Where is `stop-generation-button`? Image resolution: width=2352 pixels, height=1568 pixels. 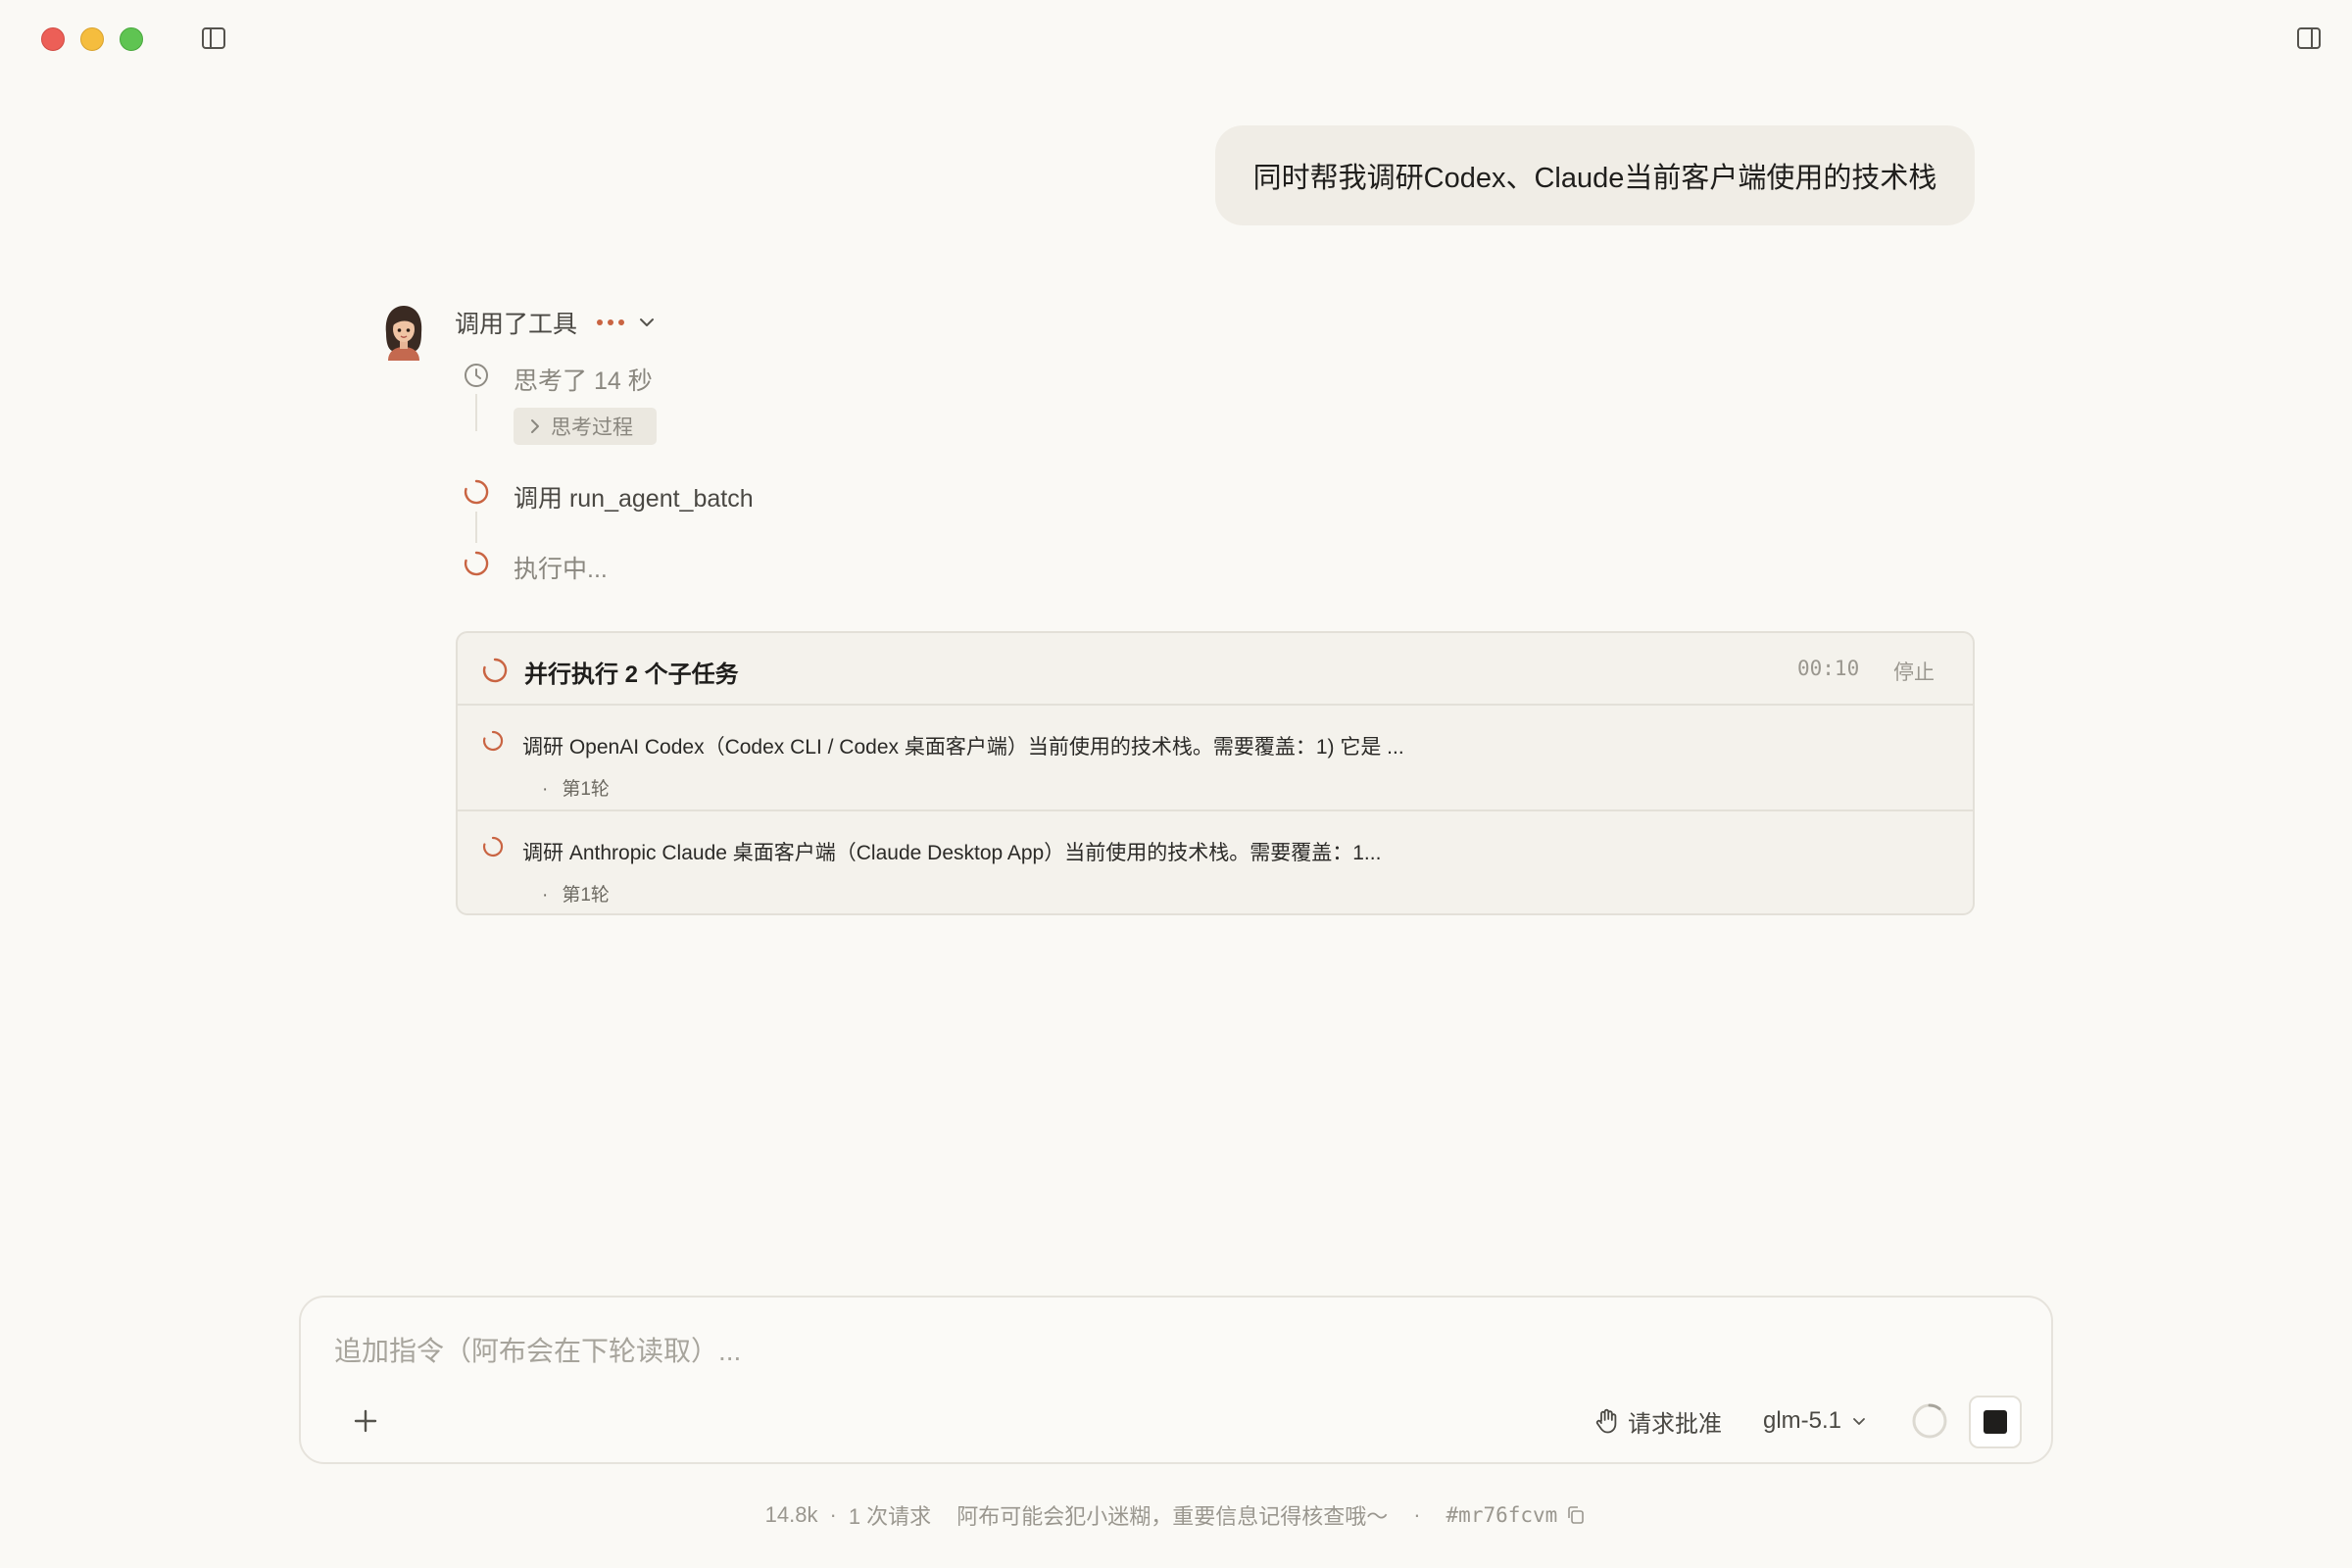 stop-generation-button is located at coordinates (1995, 1422).